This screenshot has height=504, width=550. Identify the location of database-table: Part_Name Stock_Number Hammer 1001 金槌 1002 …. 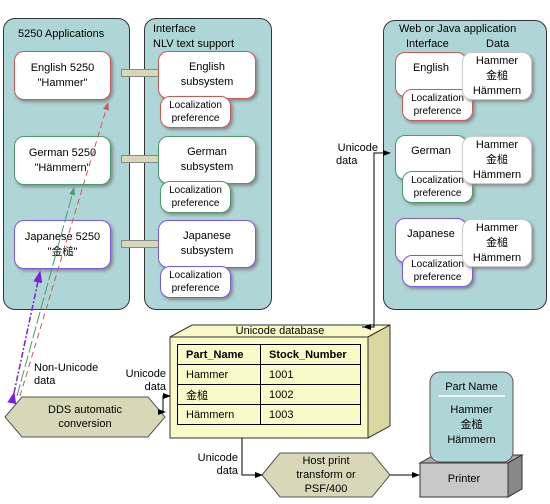
(269, 384).